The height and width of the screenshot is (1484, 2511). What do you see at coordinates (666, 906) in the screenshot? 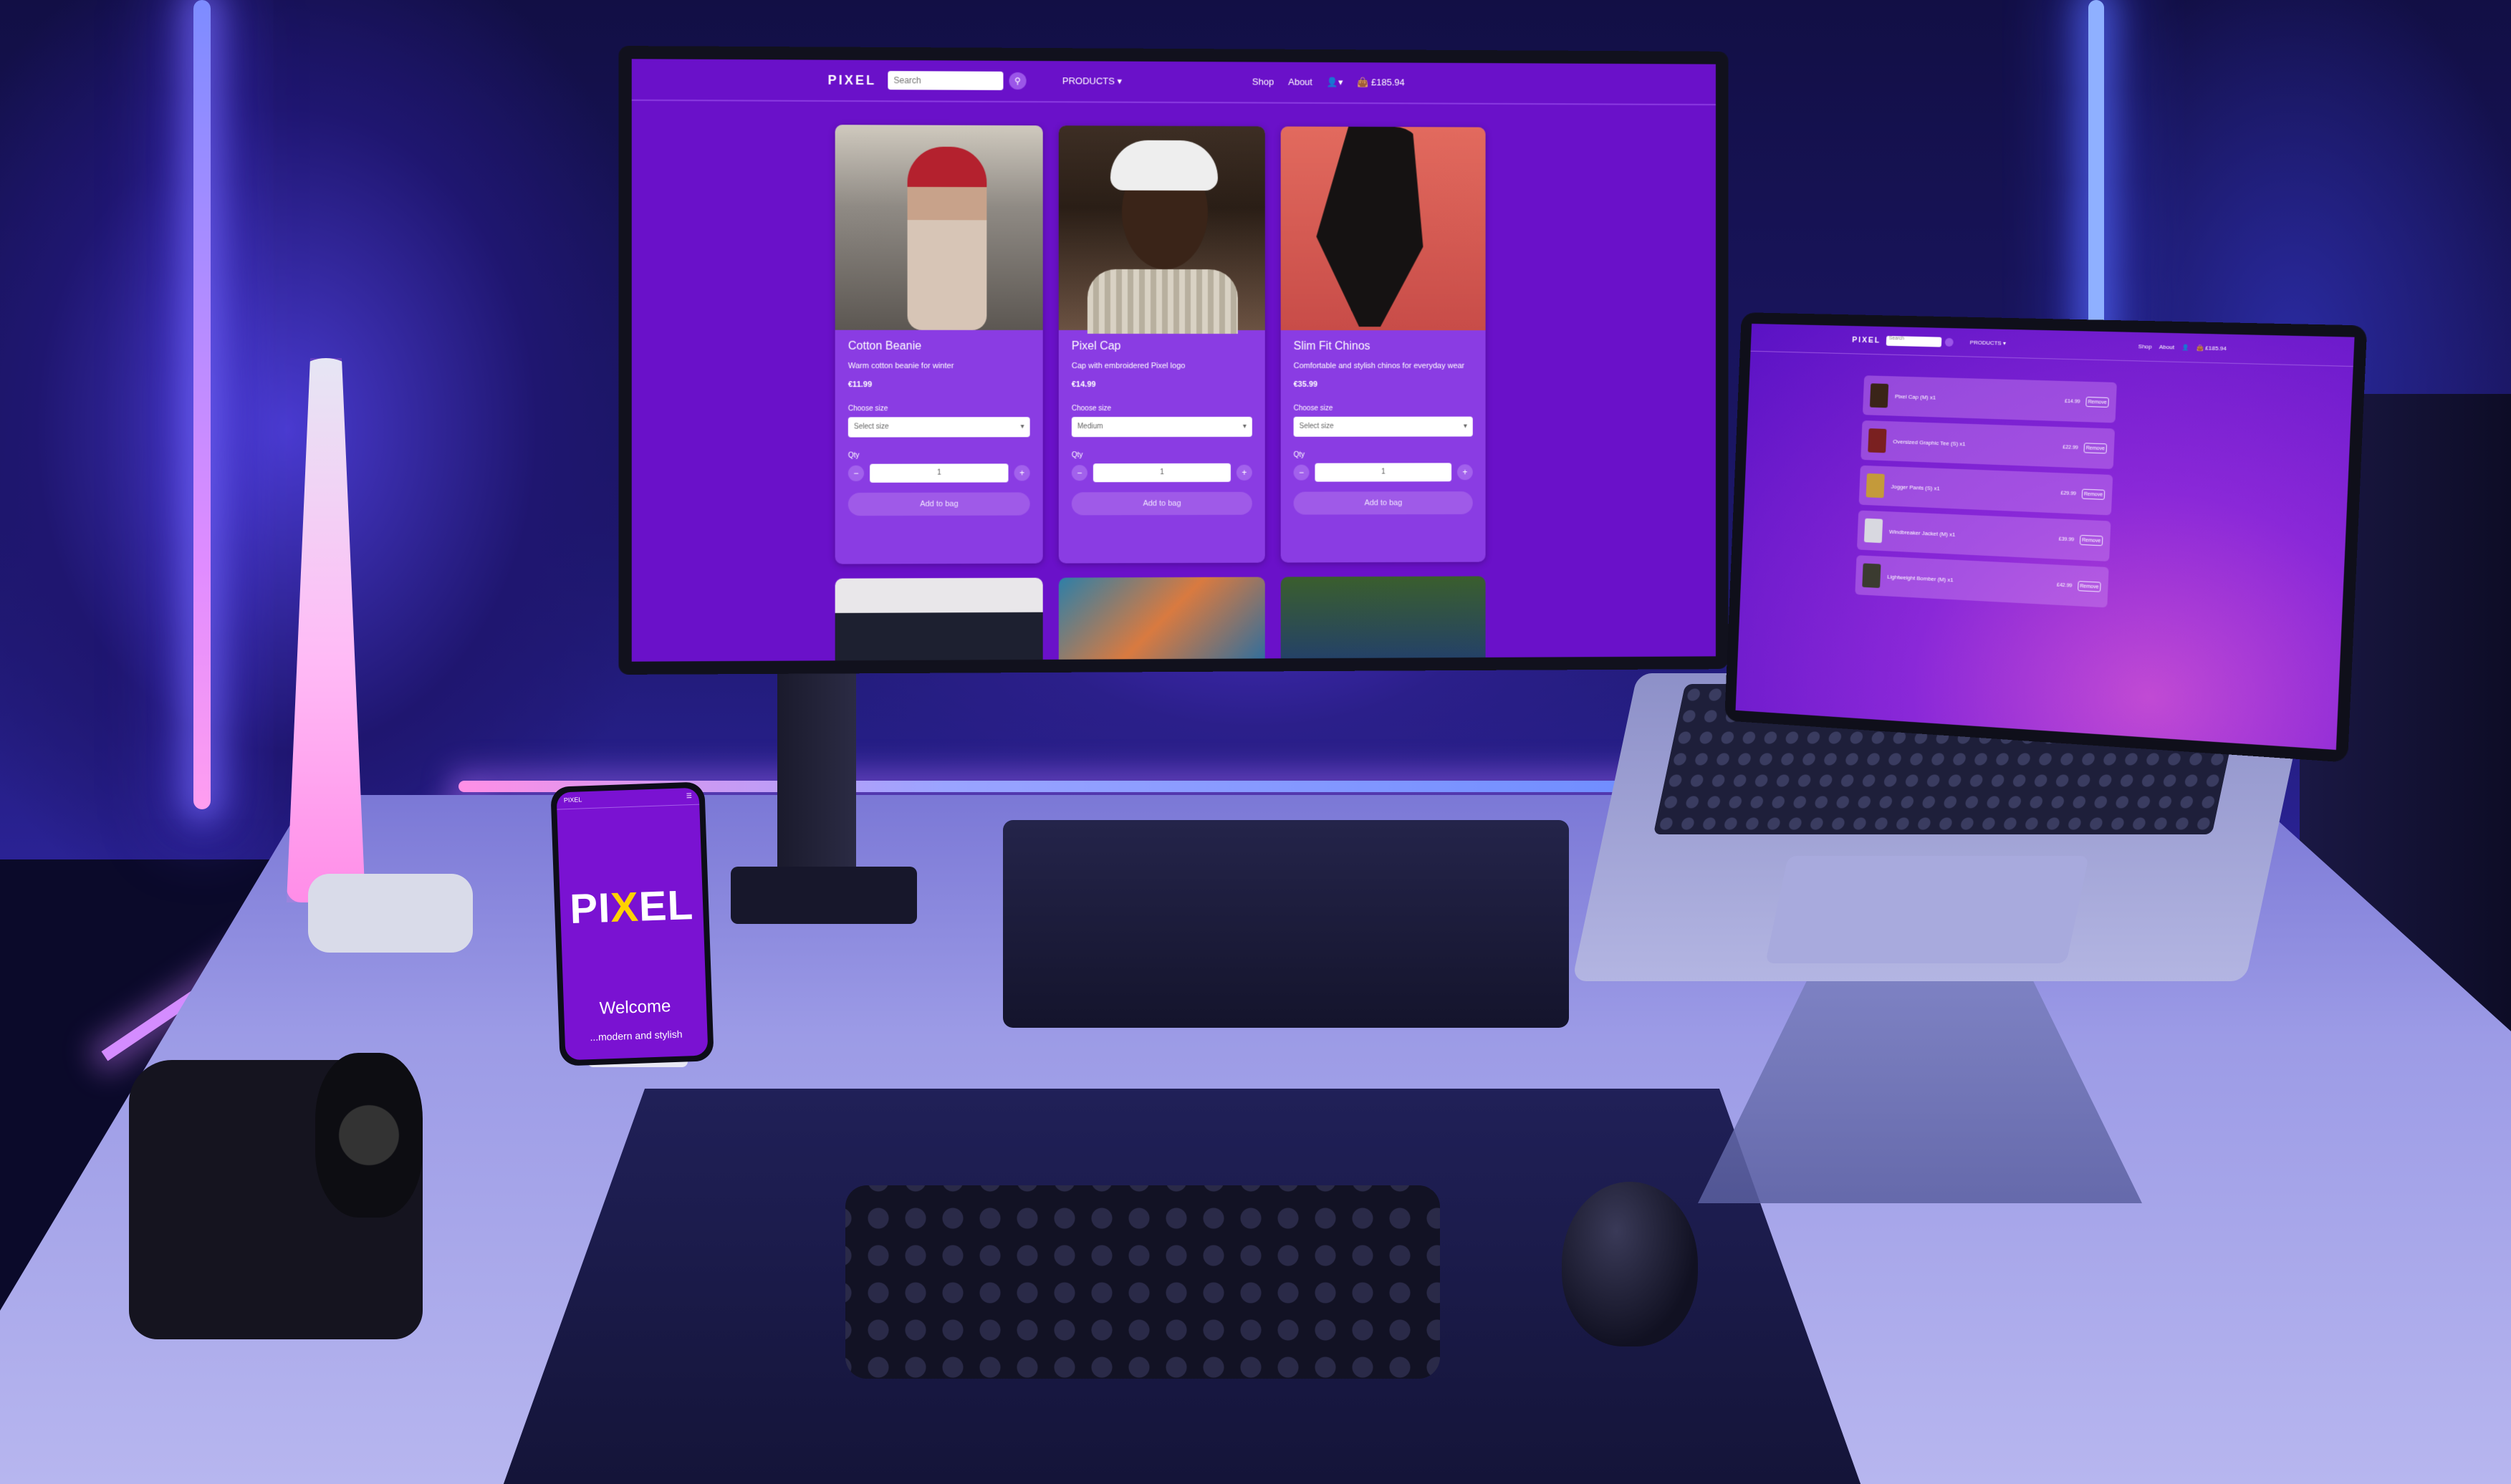
I see `hero-logo-right: EL` at bounding box center [666, 906].